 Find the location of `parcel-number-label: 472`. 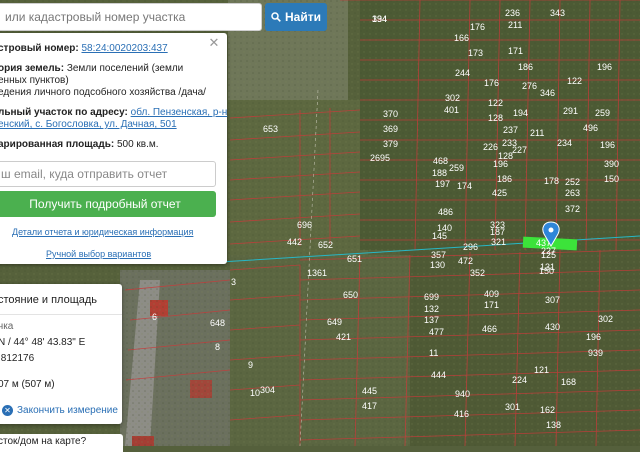

parcel-number-label: 472 is located at coordinates (465, 261).